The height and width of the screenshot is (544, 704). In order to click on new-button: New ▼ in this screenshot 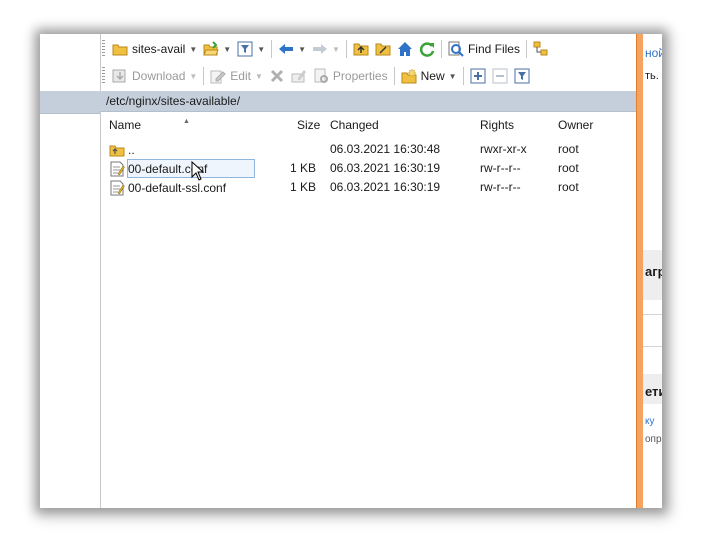, I will do `click(429, 76)`.